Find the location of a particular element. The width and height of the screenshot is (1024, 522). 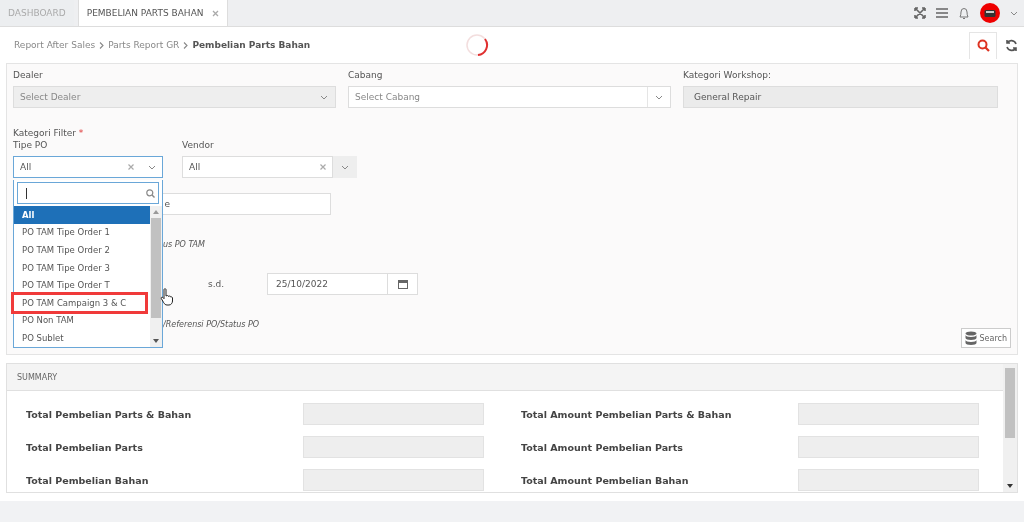

summary-label: Total Pembelian Parts & Bahan is located at coordinates (109, 414).